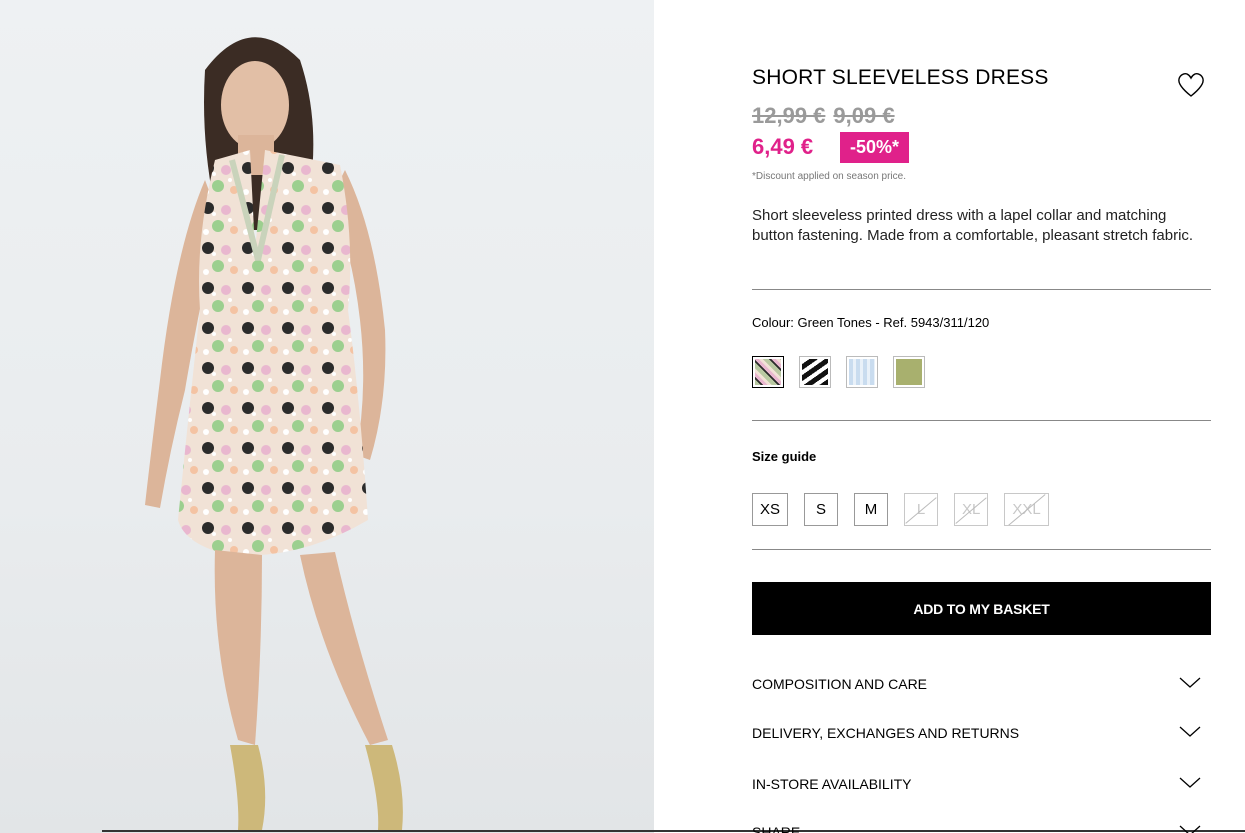 The height and width of the screenshot is (833, 1245). What do you see at coordinates (981, 608) in the screenshot?
I see `add-to-basket-button: ADD TO MY BASKET` at bounding box center [981, 608].